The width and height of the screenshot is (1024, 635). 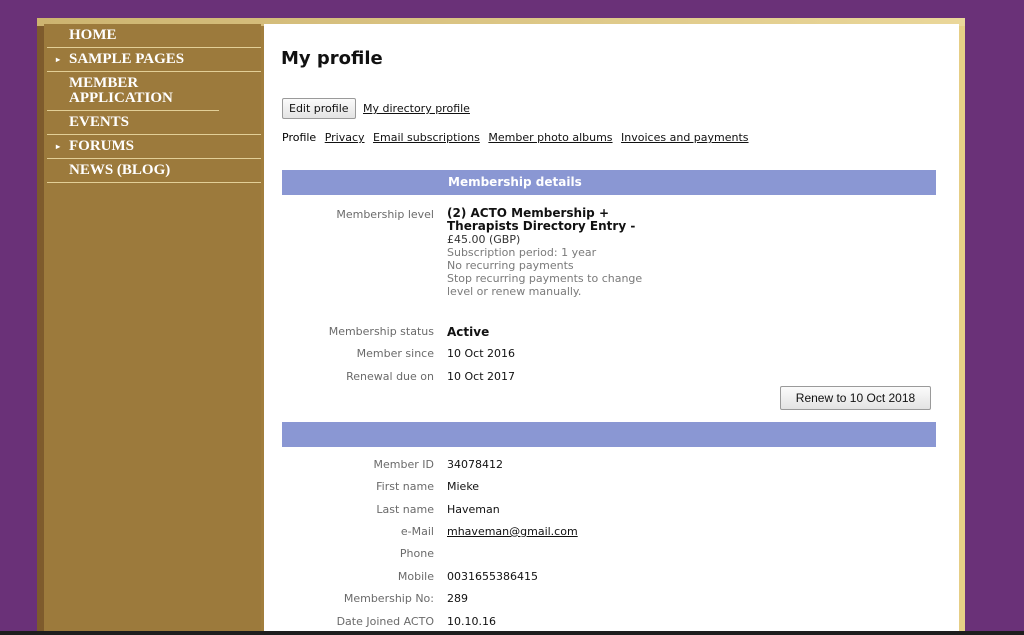 I want to click on nav-item-forums: ▸ FORUMS, so click(x=154, y=147).